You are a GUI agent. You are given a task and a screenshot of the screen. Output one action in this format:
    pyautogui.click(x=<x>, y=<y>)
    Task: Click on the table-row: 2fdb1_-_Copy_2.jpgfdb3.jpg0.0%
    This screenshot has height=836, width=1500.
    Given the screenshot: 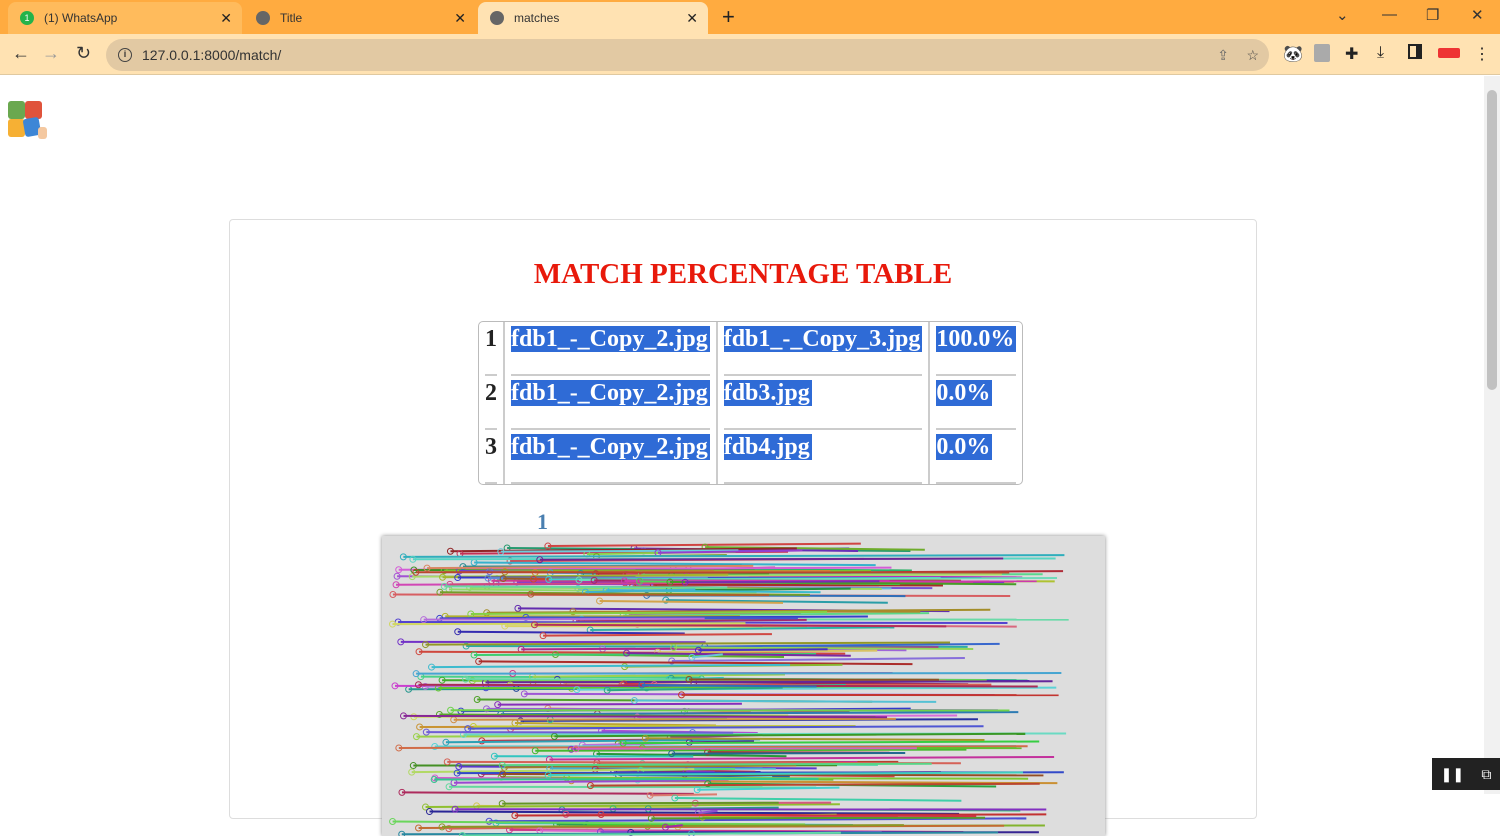 What is the action you would take?
    pyautogui.click(x=750, y=403)
    